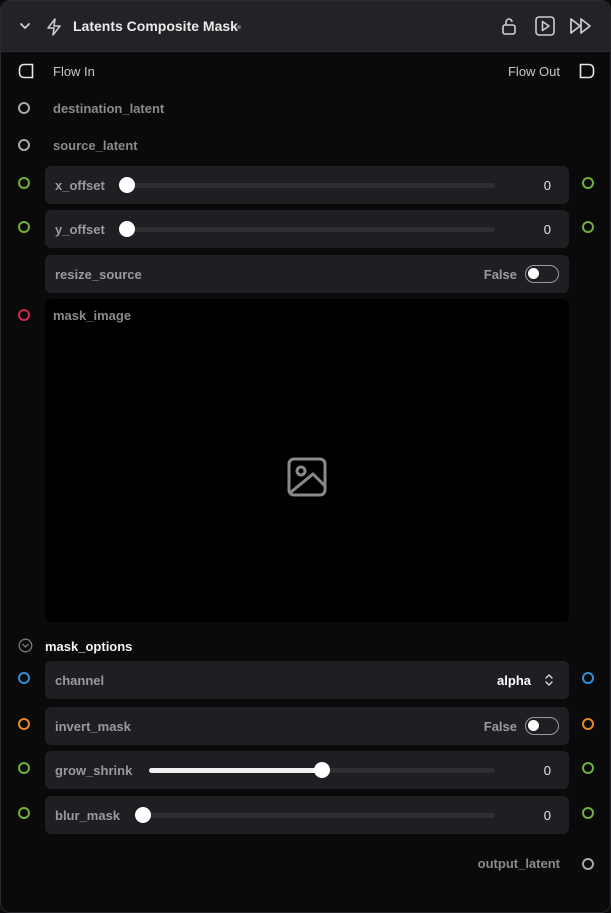 This screenshot has width=611, height=913. I want to click on node-title: Latents Composite Mask, so click(155, 26).